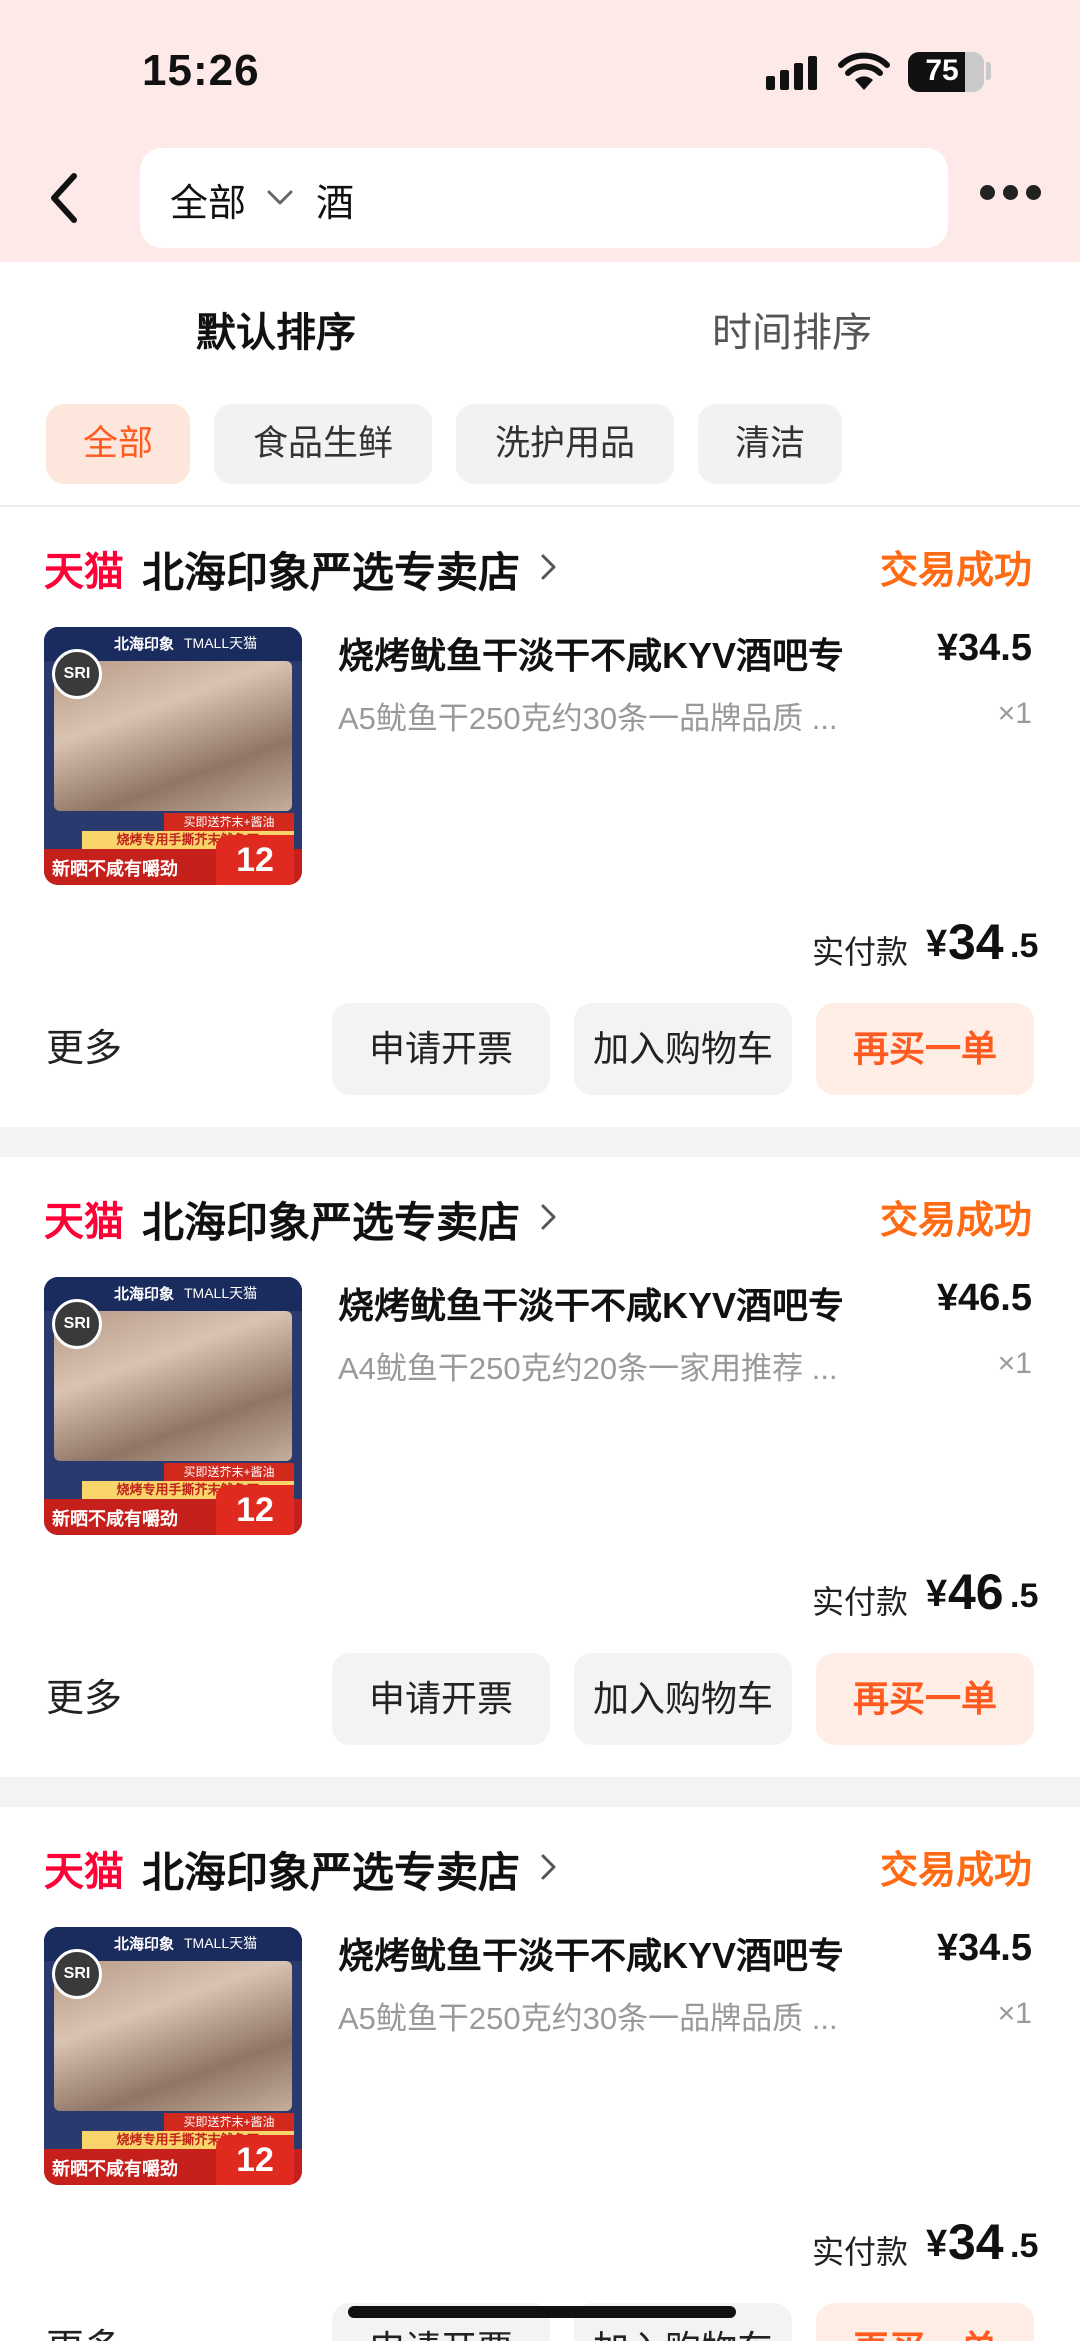  Describe the element at coordinates (335, 199) in the screenshot. I see `search-input: 酒` at that location.